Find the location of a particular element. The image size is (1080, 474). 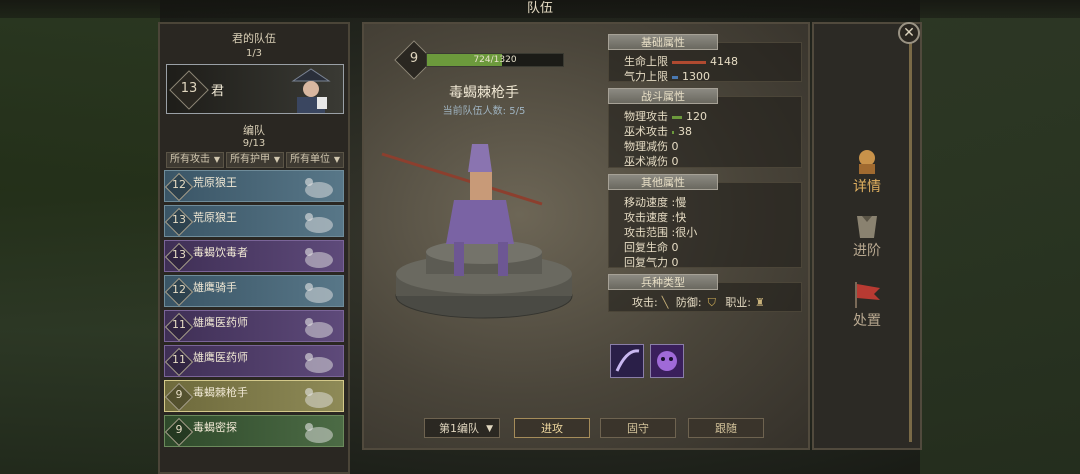

phys-atk-label: 物理攻击 is located at coordinates (646, 116).